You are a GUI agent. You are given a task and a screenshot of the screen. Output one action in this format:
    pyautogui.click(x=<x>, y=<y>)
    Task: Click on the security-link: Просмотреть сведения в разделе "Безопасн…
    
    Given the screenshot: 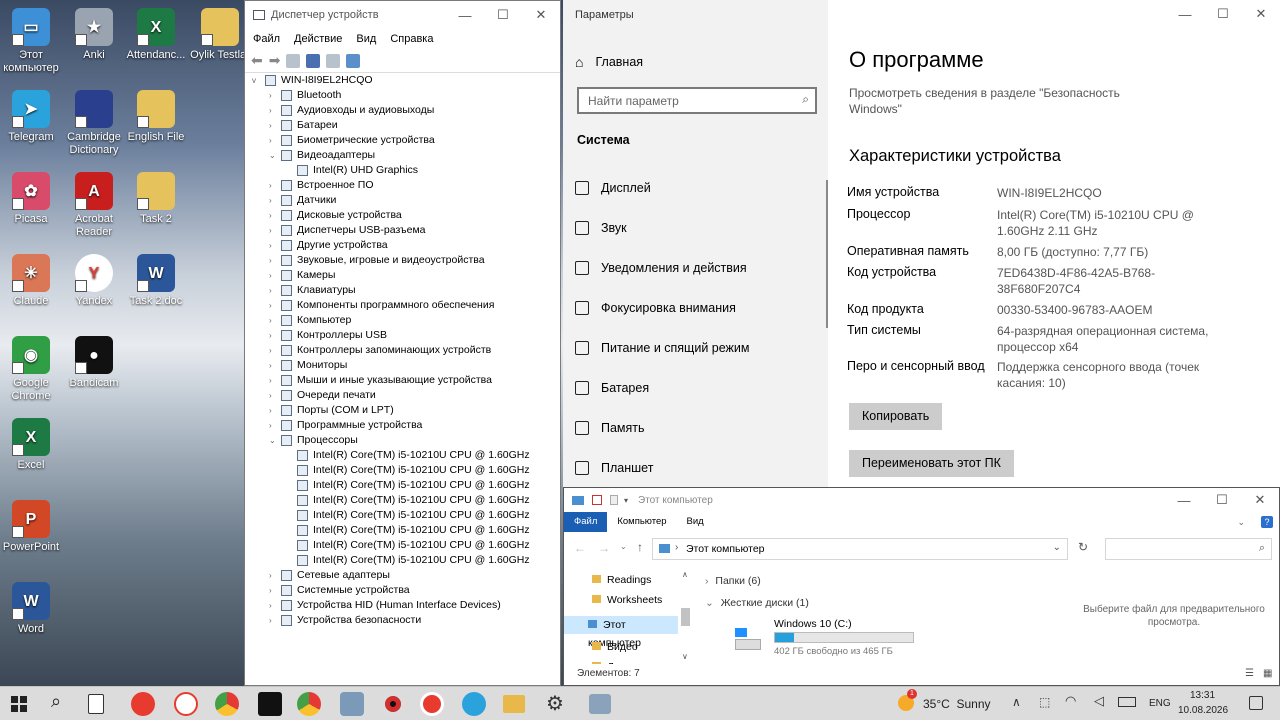 What is the action you would take?
    pyautogui.click(x=994, y=101)
    